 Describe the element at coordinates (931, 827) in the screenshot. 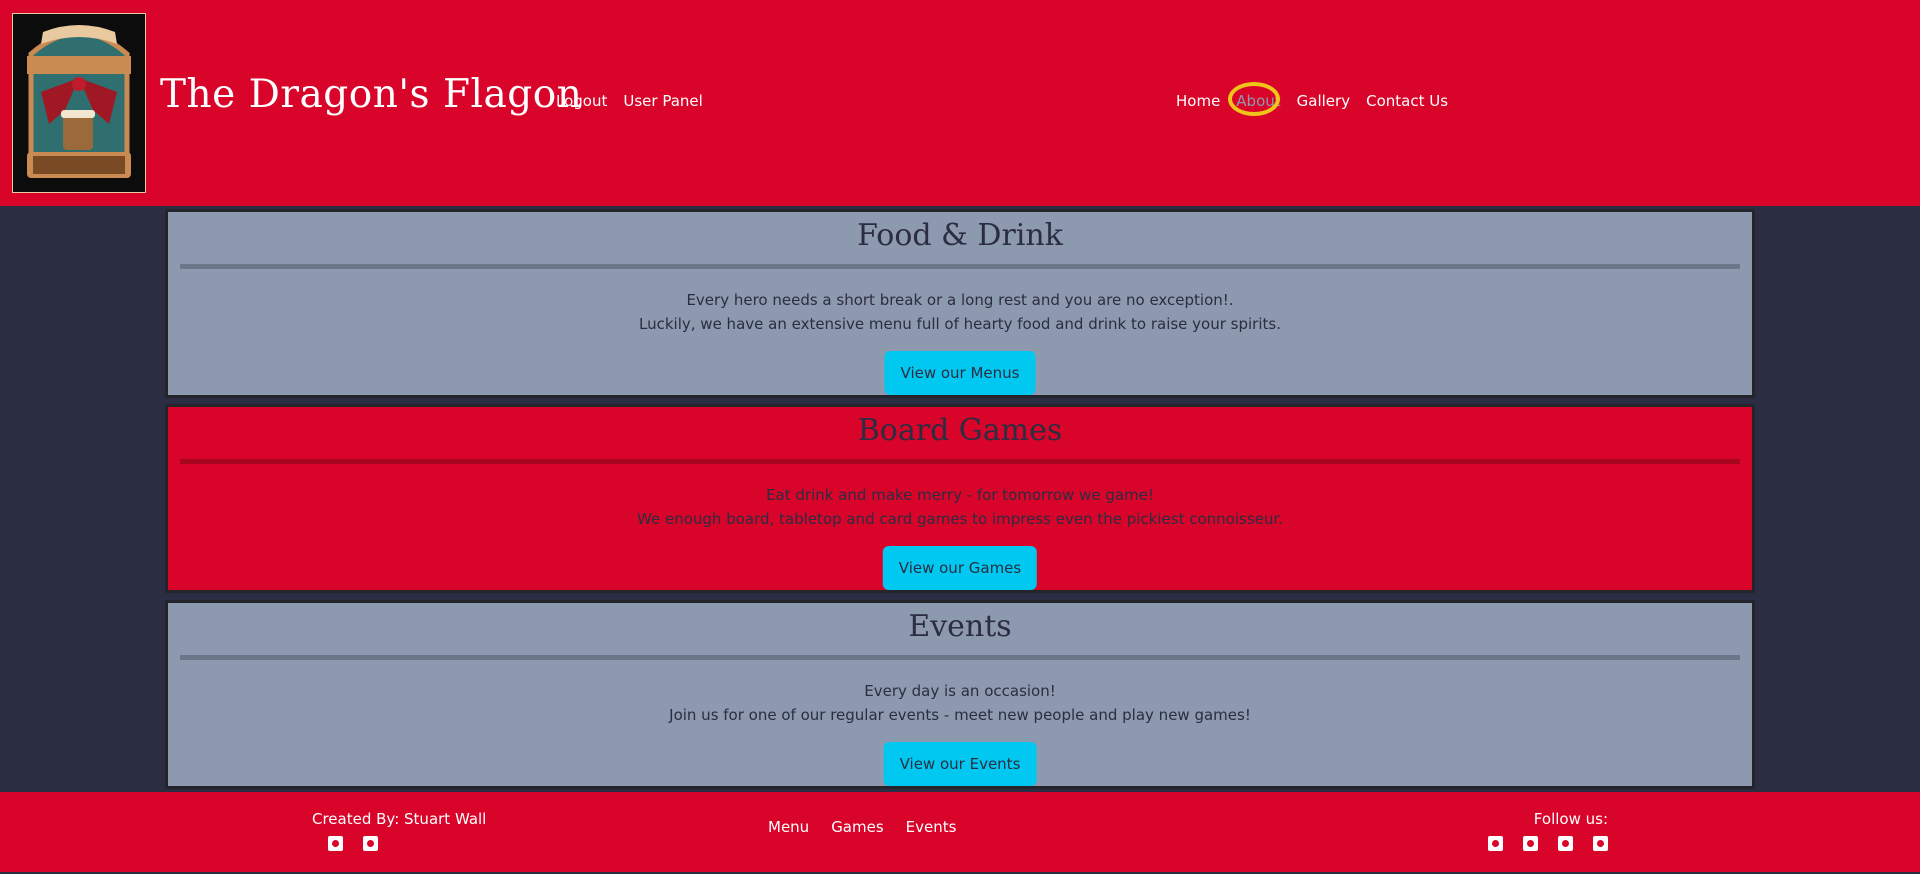

I see `footer-nav-events: Events` at that location.